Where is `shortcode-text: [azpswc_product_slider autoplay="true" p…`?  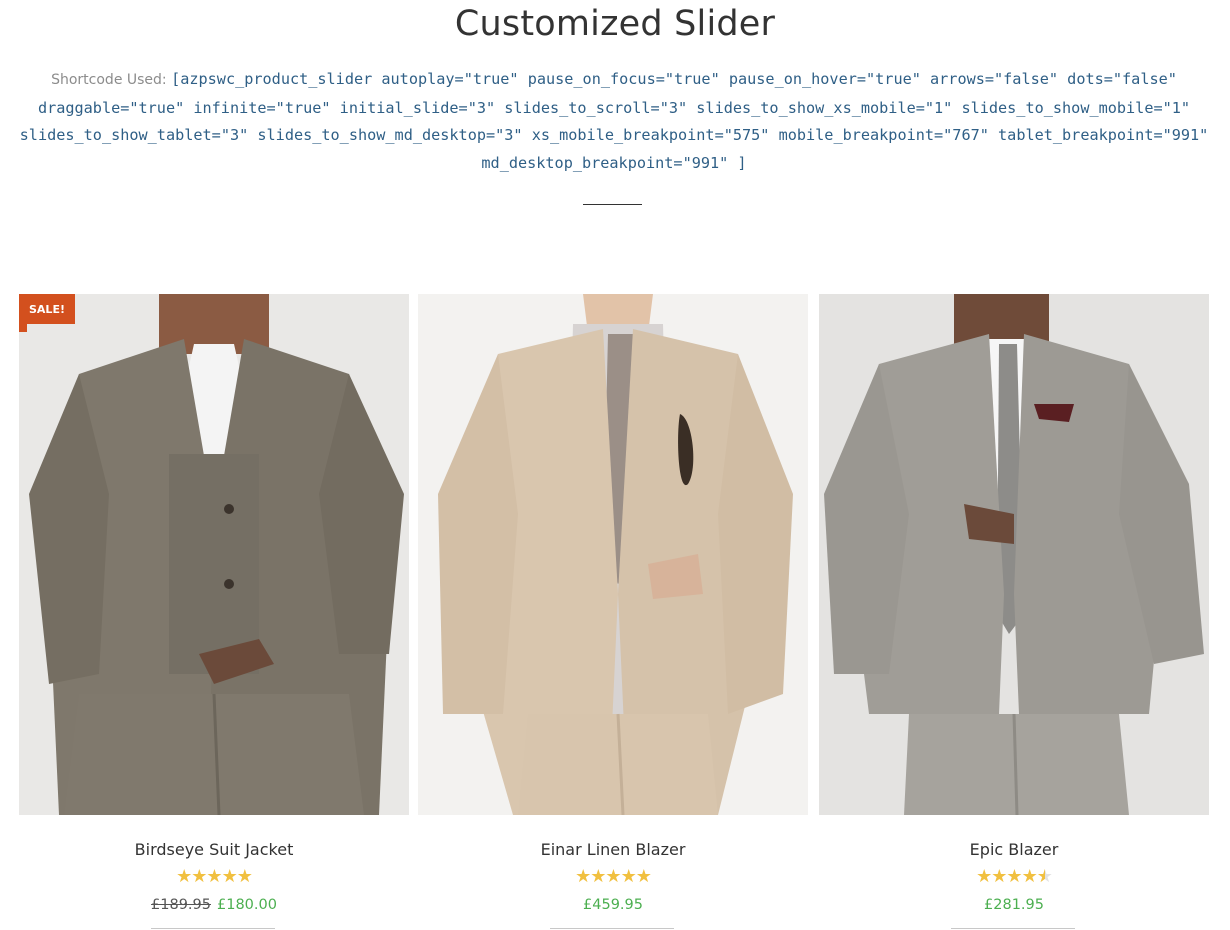 shortcode-text: [azpswc_product_slider autoplay="true" p… is located at coordinates (614, 121).